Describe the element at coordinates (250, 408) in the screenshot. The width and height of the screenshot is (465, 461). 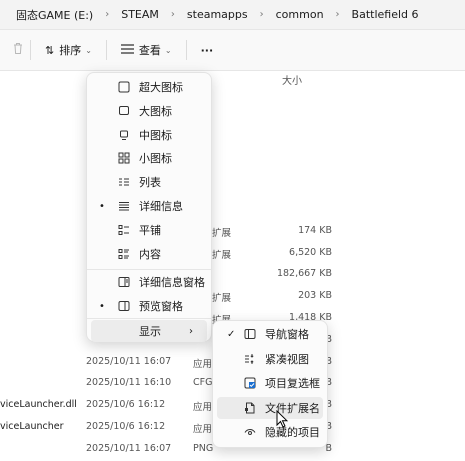
I see `file-extension-icon` at that location.